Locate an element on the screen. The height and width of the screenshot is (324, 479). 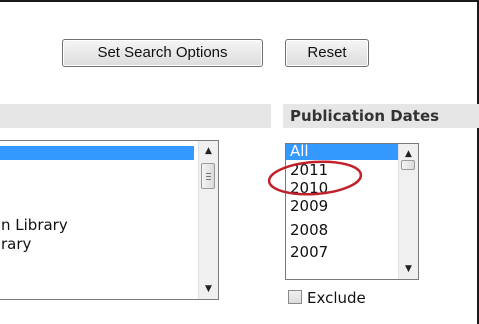
selected-option-highlight is located at coordinates (97, 153).